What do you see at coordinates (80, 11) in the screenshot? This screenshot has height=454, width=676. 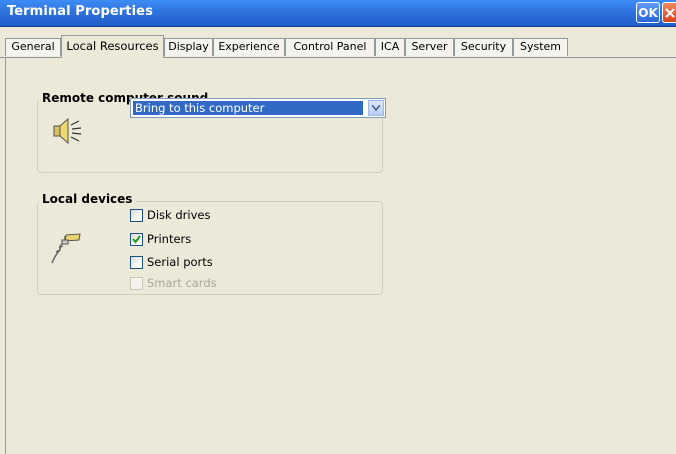 I see `window-title: Terminal Properties` at bounding box center [80, 11].